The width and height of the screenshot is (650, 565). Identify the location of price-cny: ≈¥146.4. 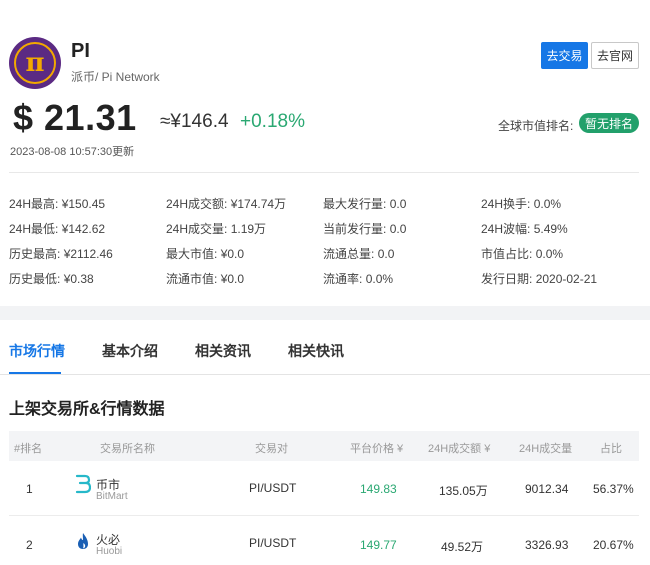
(194, 121).